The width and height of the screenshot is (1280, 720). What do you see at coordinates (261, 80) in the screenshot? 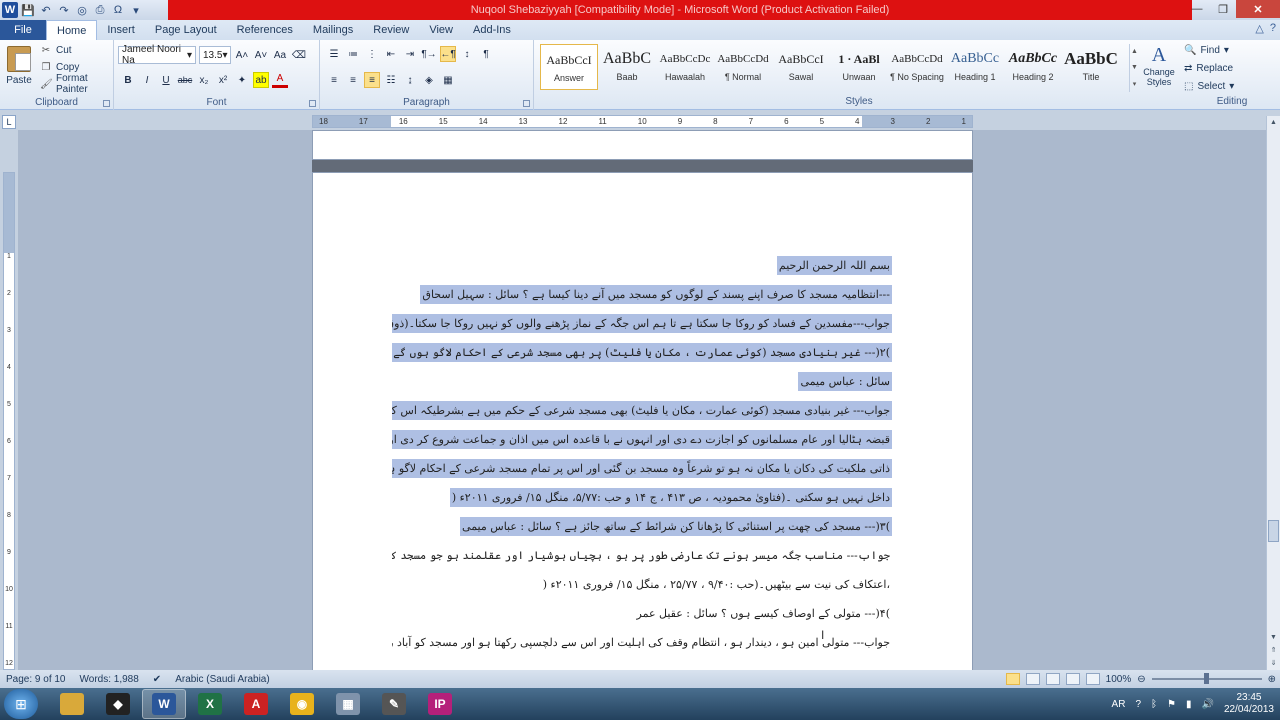
I see `highlight-color-icon: ab` at bounding box center [261, 80].